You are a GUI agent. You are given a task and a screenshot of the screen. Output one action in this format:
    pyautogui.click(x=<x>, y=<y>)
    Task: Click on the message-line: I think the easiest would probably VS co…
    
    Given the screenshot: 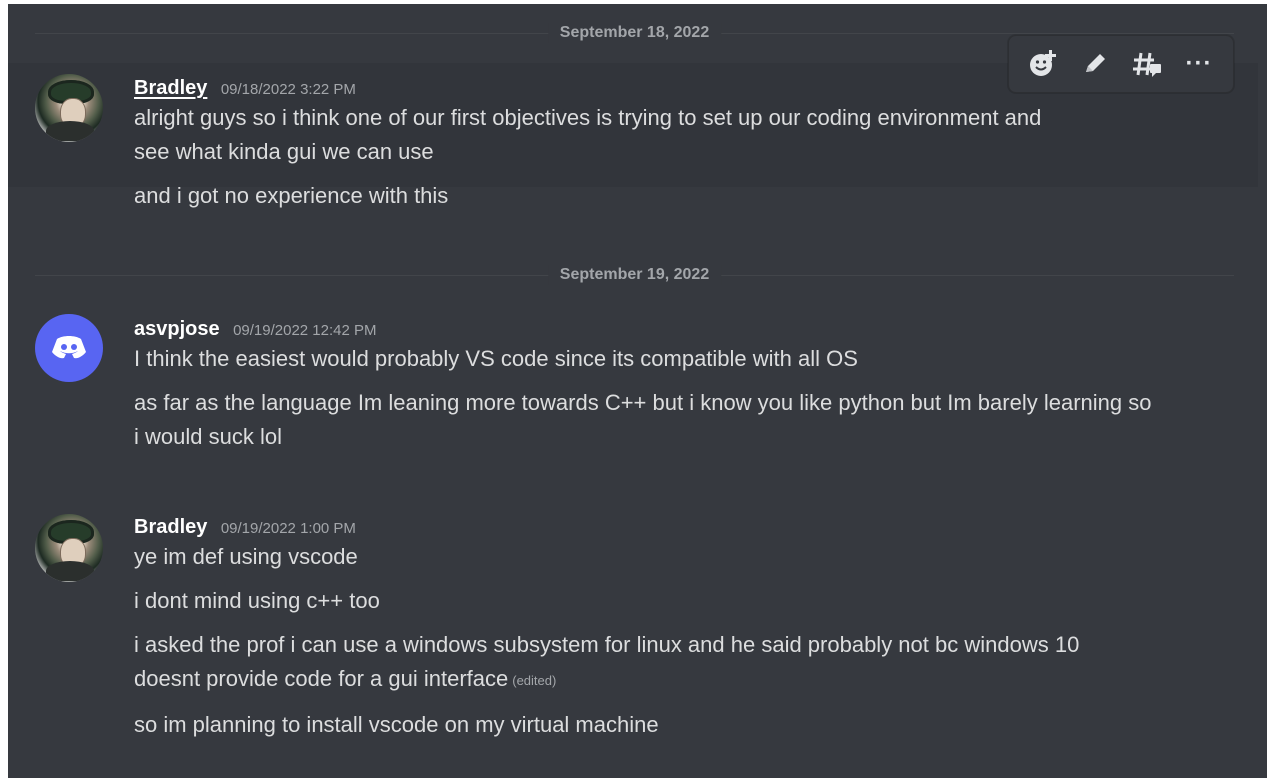 What is the action you would take?
    pyautogui.click(x=496, y=358)
    